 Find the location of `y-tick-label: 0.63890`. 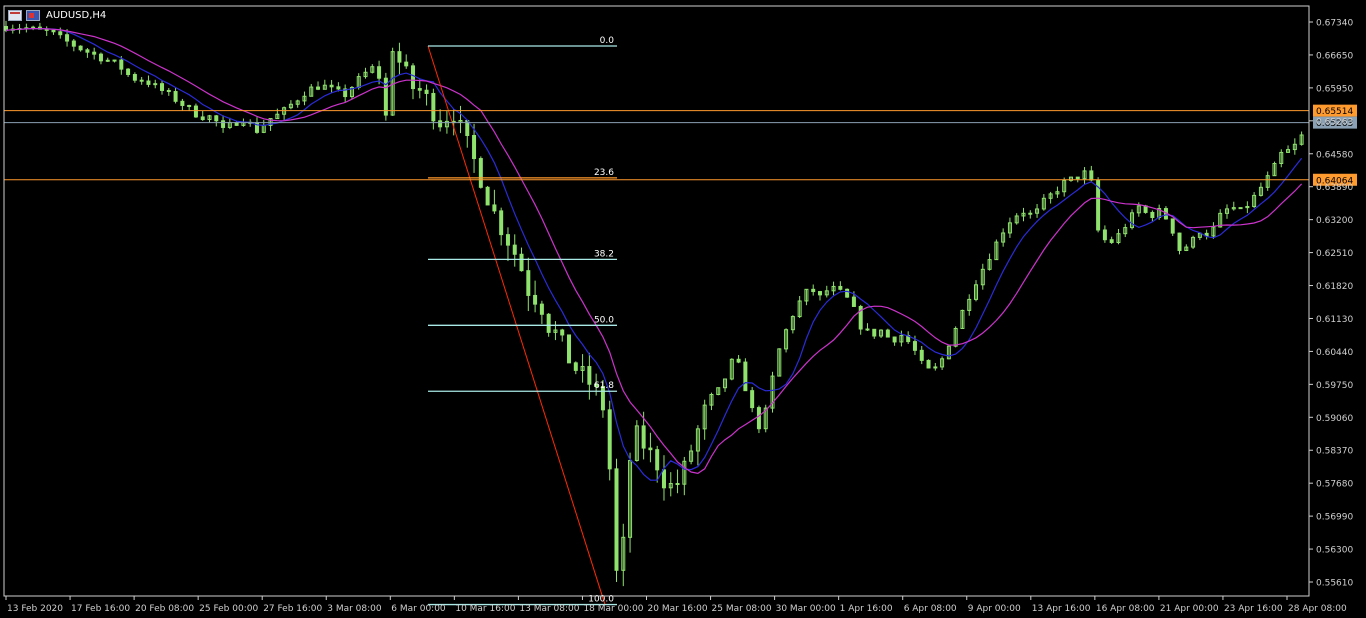

y-tick-label: 0.63890 is located at coordinates (1334, 188).